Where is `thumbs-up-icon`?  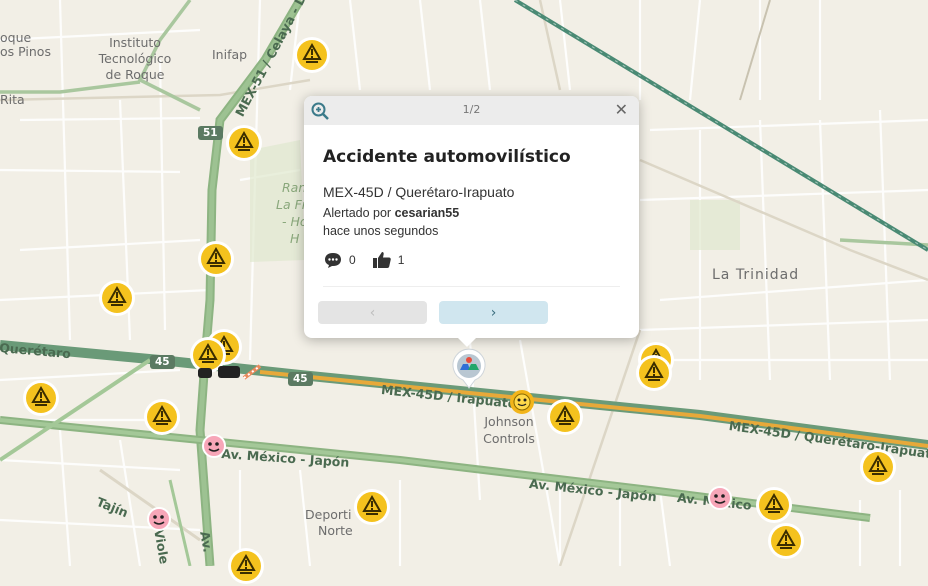 thumbs-up-icon is located at coordinates (382, 260).